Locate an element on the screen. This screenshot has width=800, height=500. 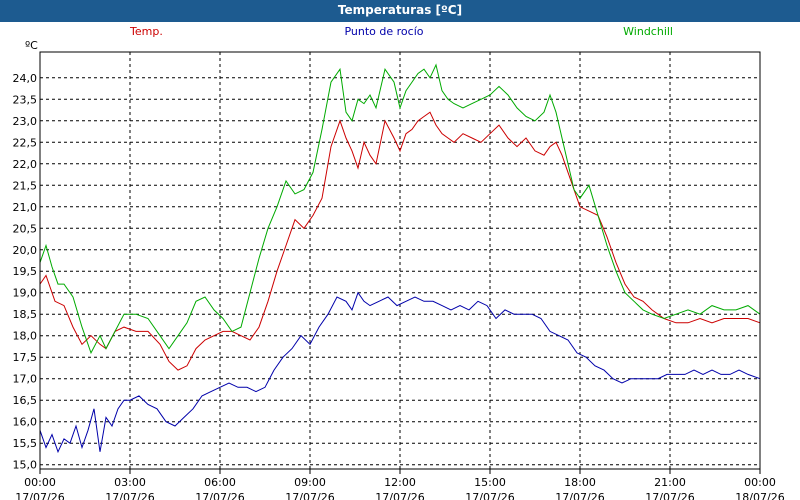
y-tick-label: 15,5 is located at coordinates (25, 443).